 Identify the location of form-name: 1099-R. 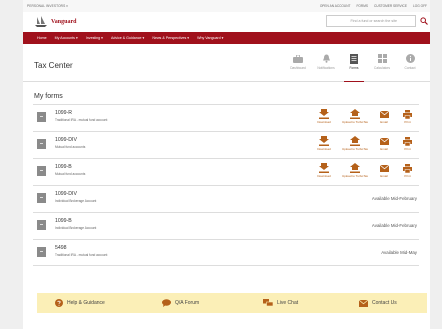
(63, 113).